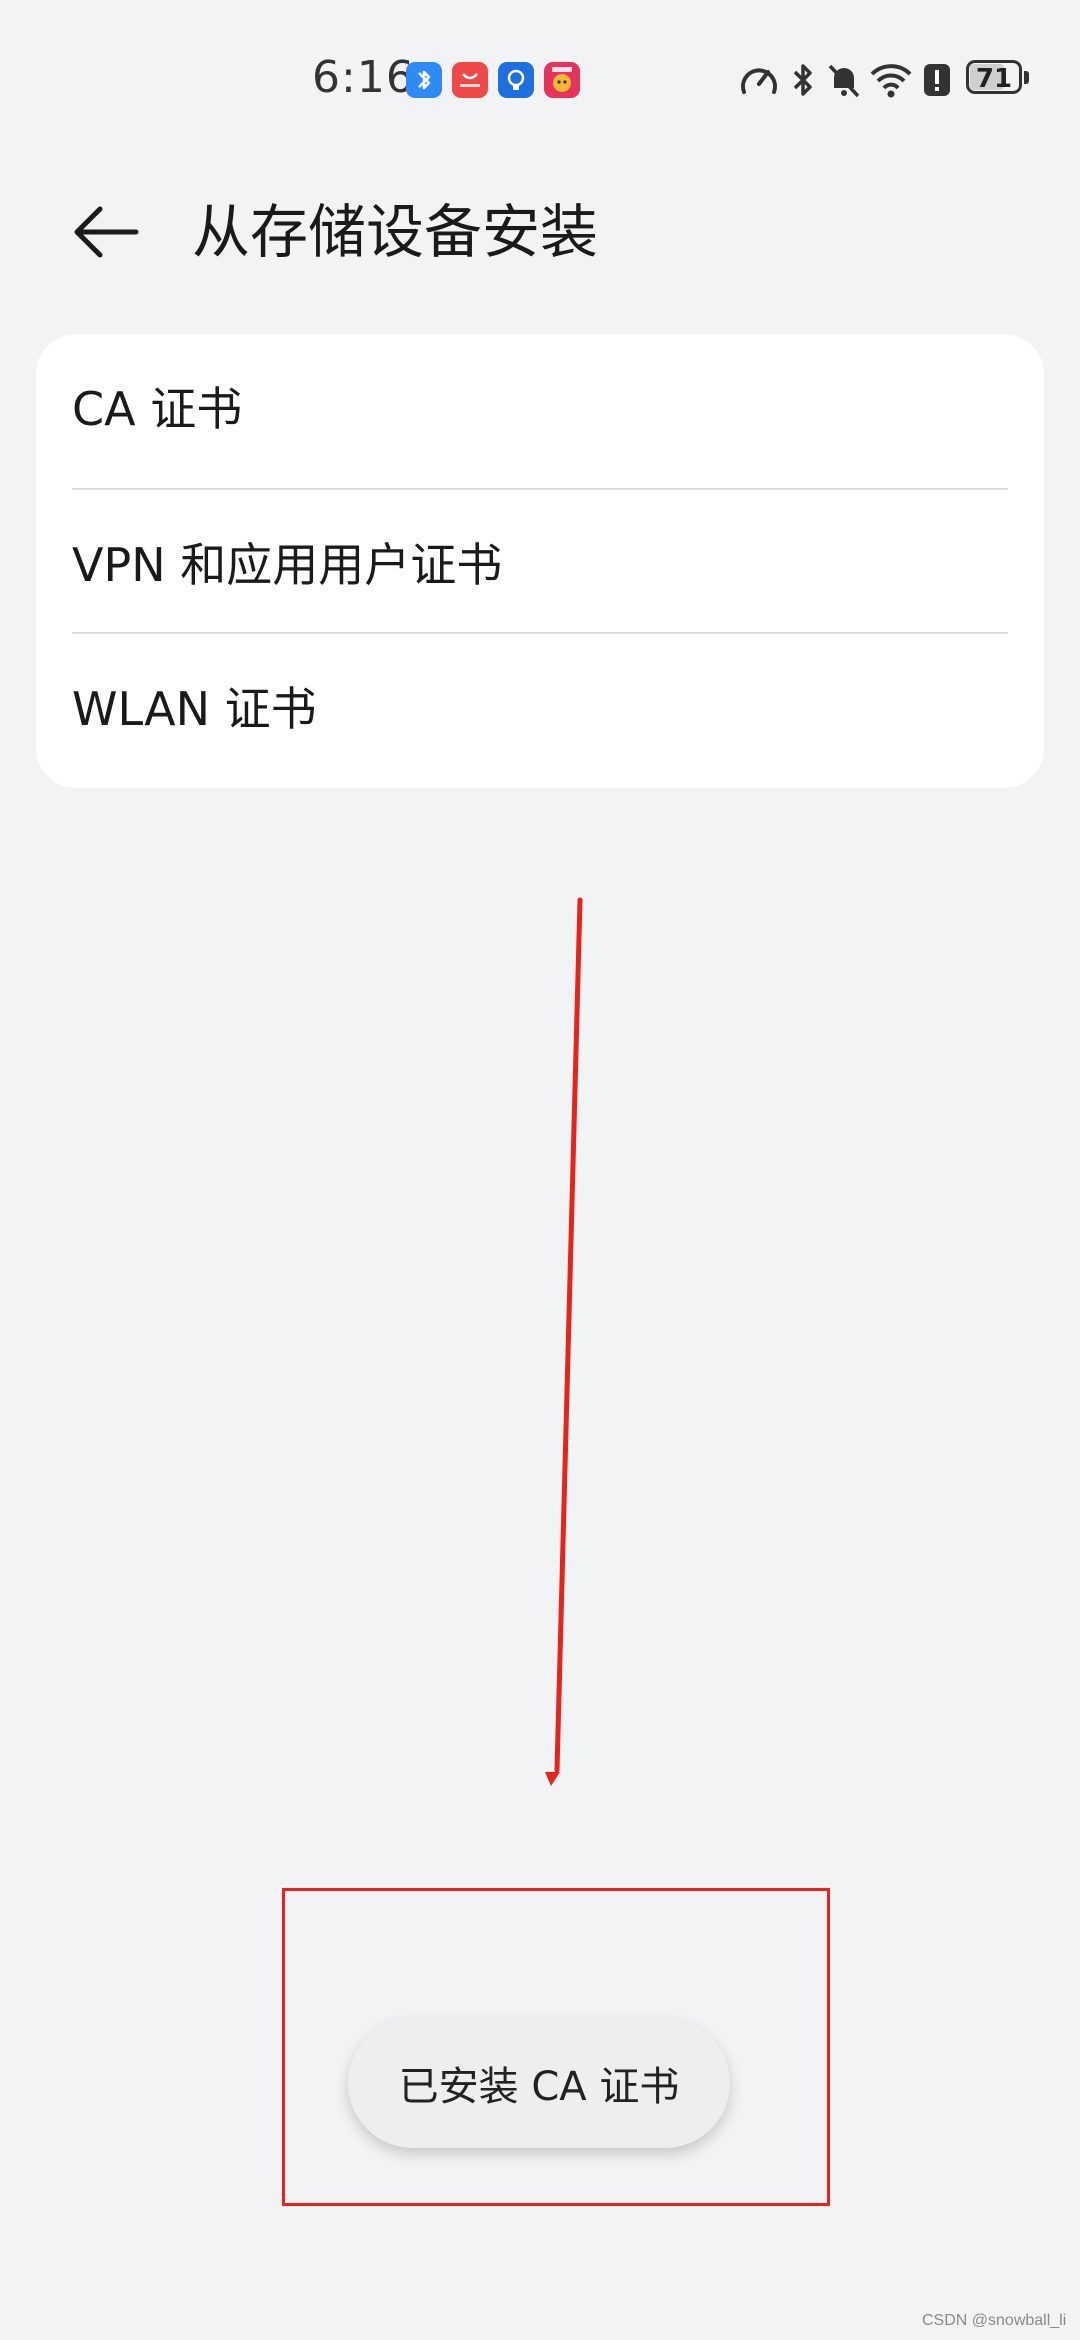  What do you see at coordinates (891, 80) in the screenshot?
I see `wifi-icon` at bounding box center [891, 80].